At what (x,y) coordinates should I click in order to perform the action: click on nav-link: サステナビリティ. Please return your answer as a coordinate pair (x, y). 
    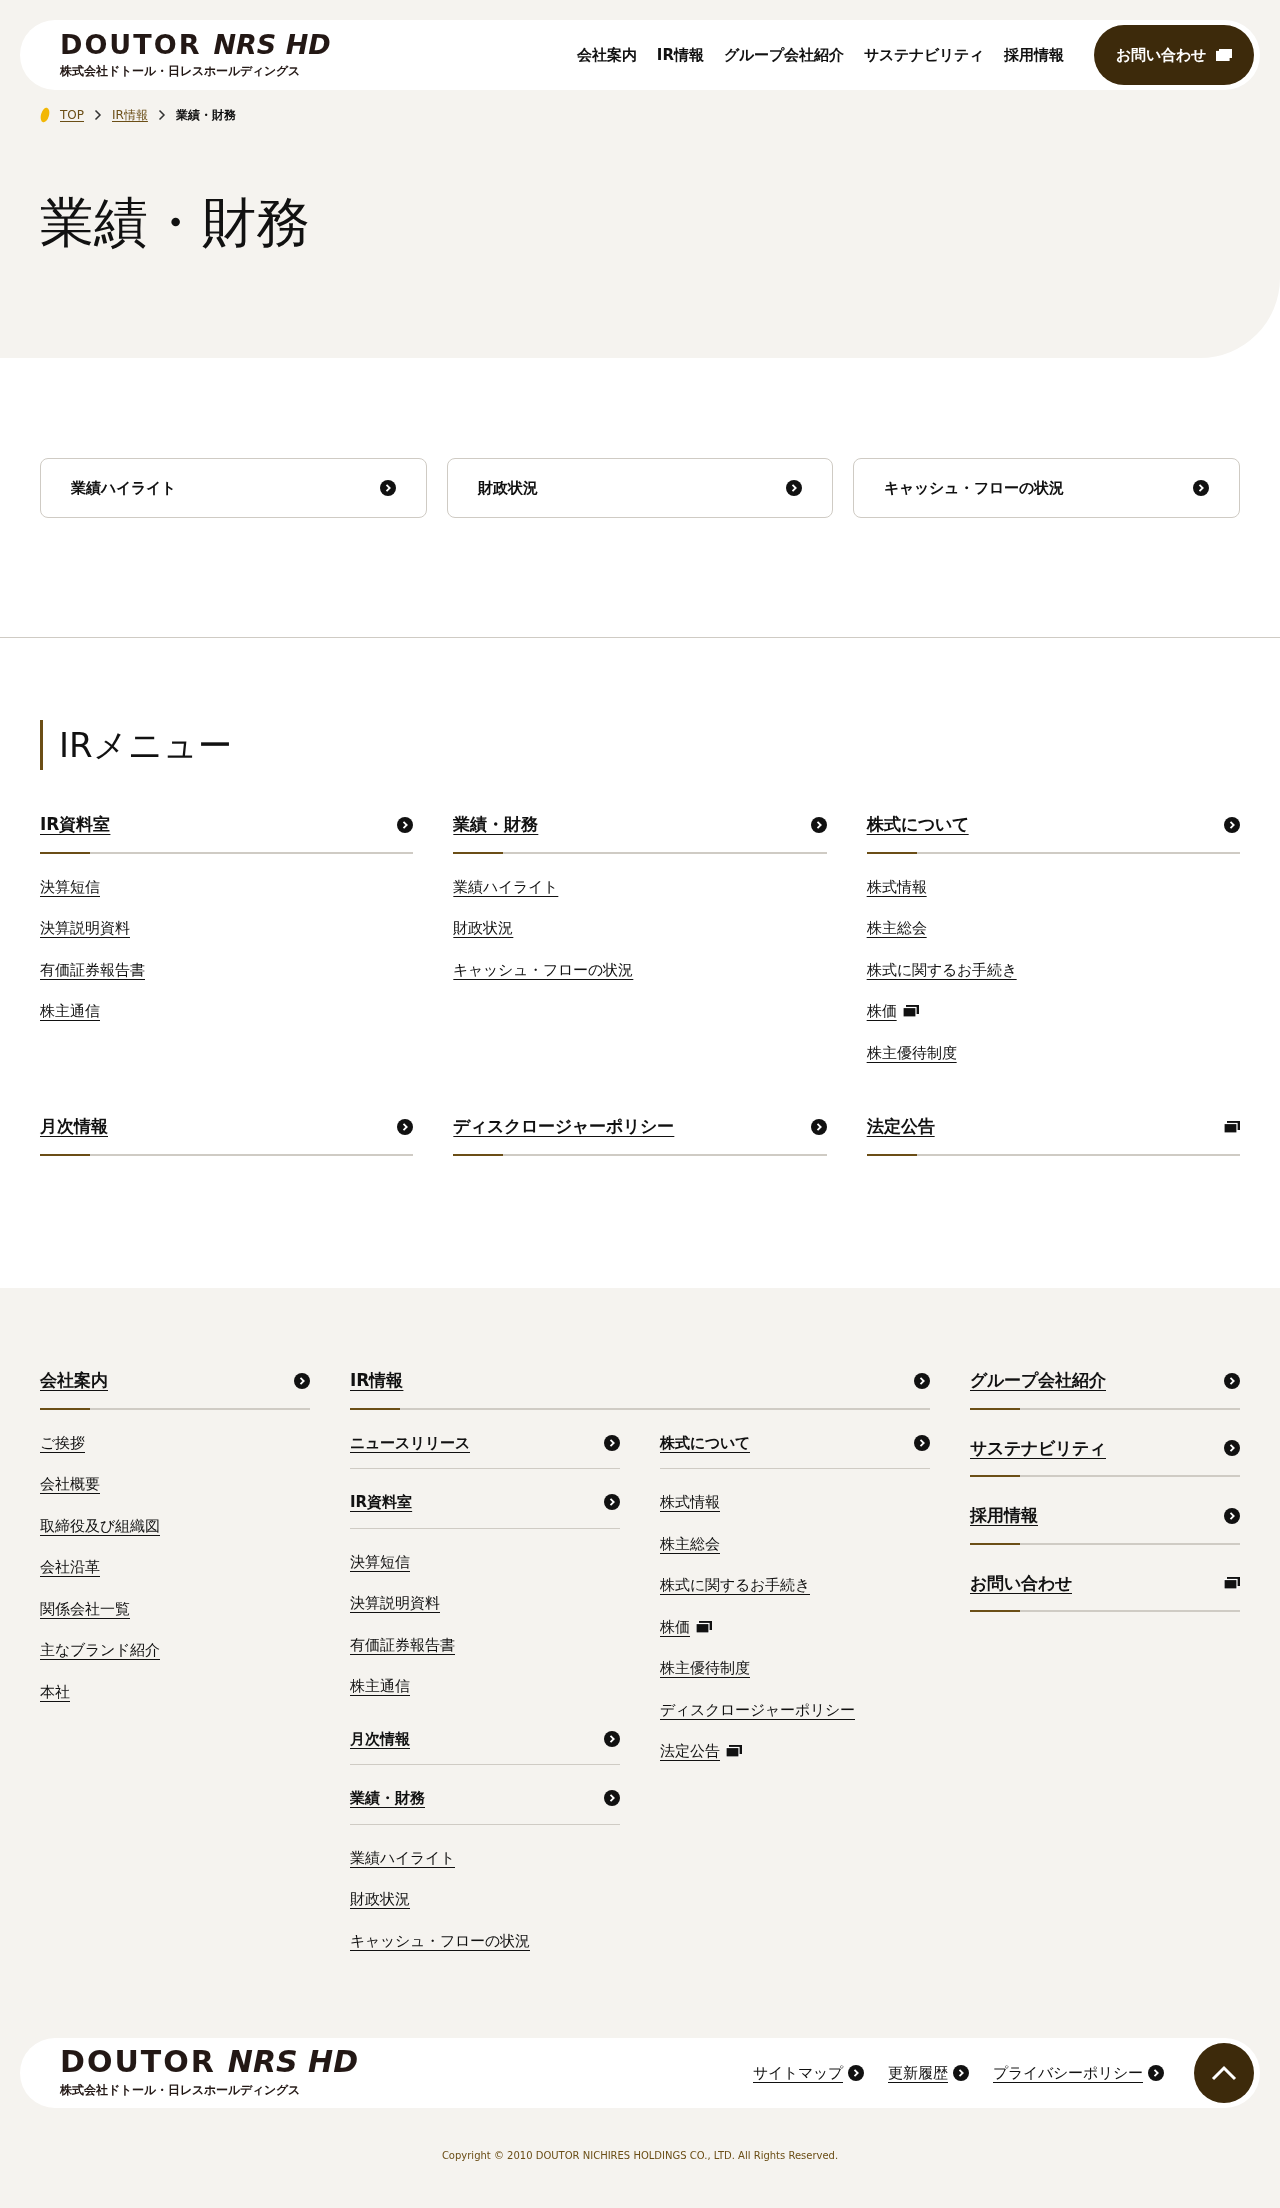
    Looking at the image, I should click on (924, 55).